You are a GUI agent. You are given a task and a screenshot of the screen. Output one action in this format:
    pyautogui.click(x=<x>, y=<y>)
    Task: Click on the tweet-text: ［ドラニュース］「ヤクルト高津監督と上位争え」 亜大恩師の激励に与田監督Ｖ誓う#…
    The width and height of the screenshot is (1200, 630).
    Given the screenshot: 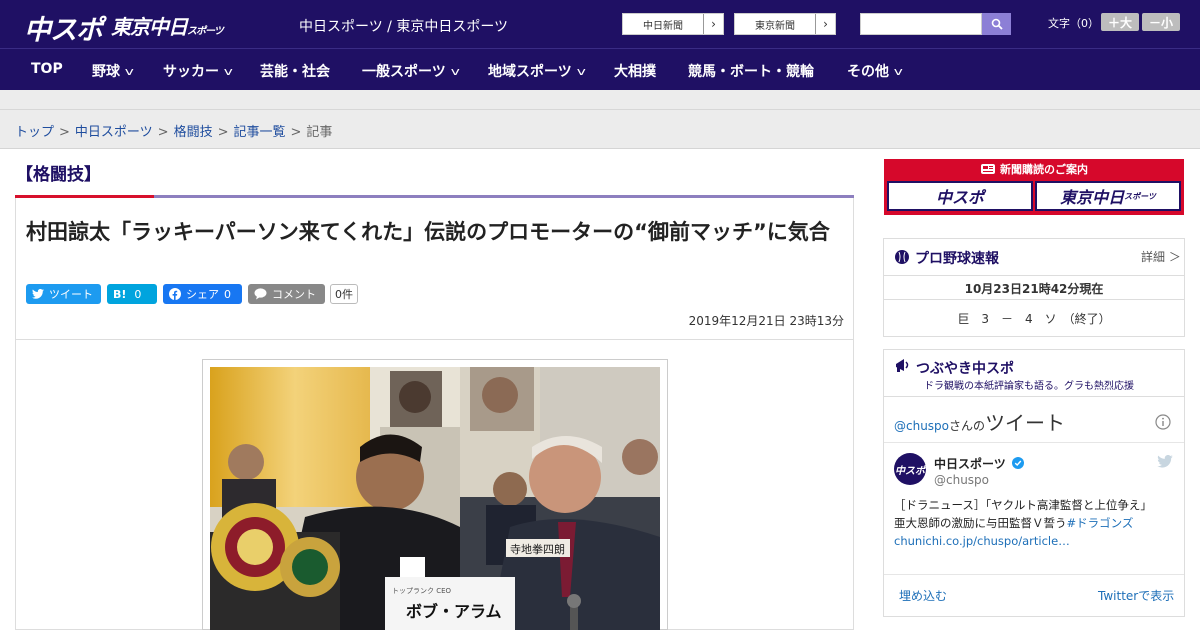 What is the action you would take?
    pyautogui.click(x=1036, y=523)
    